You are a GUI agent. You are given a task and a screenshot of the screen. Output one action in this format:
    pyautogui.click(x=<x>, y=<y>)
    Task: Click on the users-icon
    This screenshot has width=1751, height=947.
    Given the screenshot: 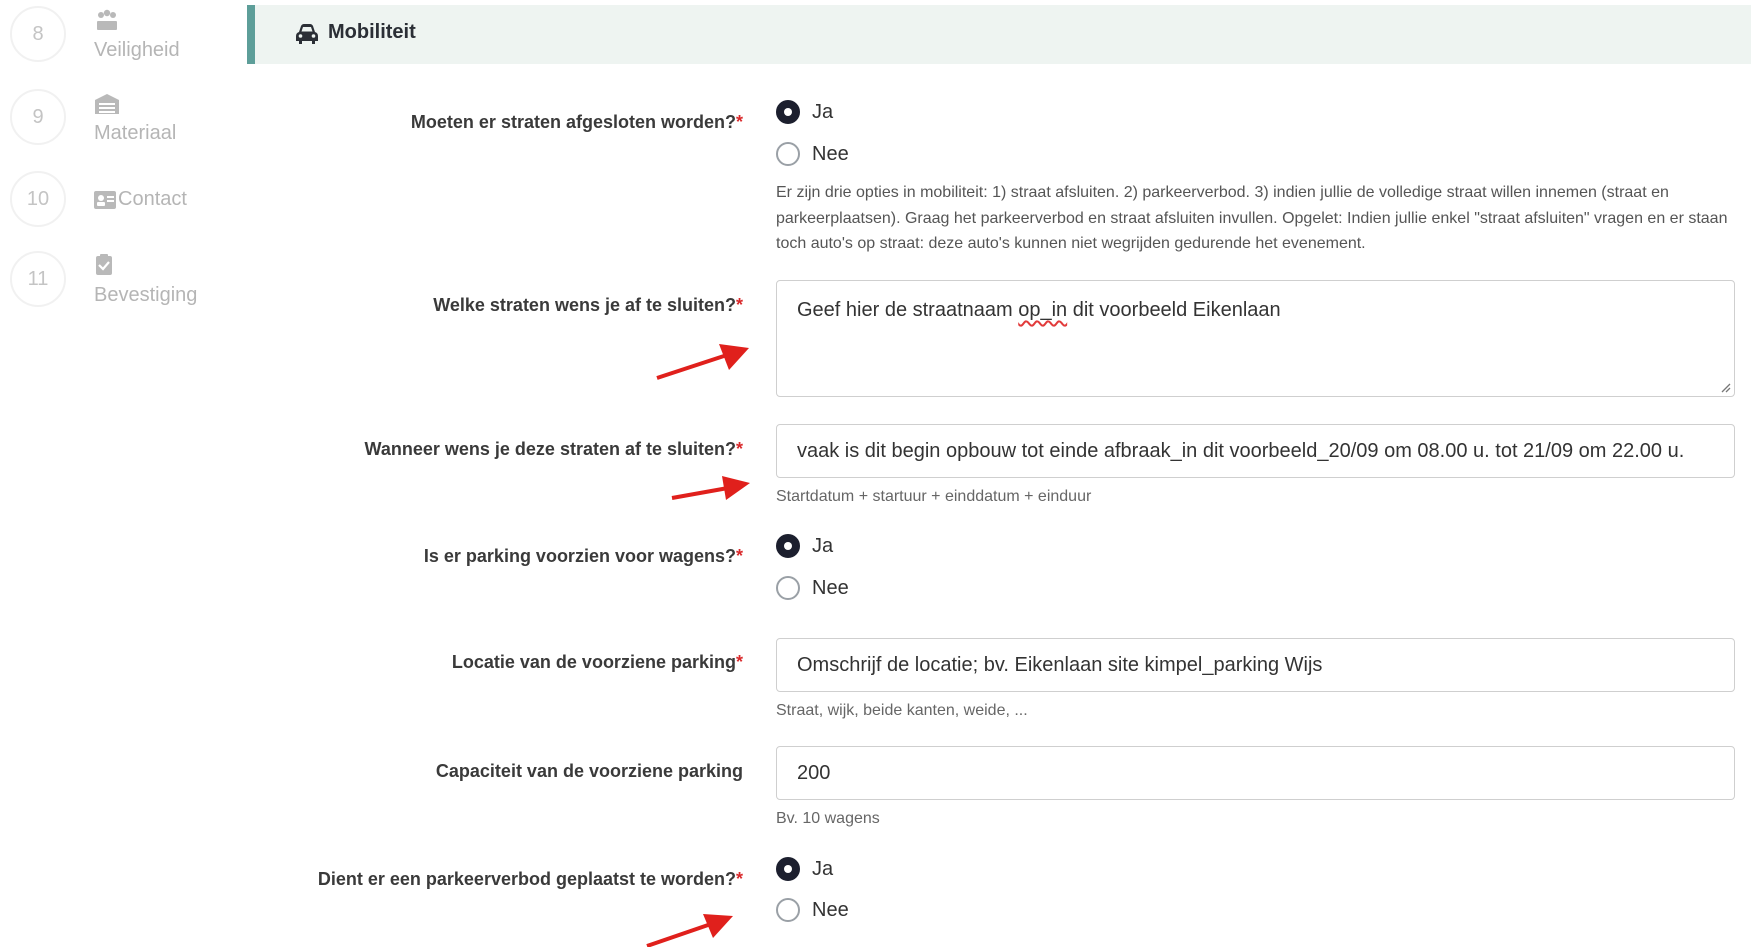 What is the action you would take?
    pyautogui.click(x=107, y=19)
    